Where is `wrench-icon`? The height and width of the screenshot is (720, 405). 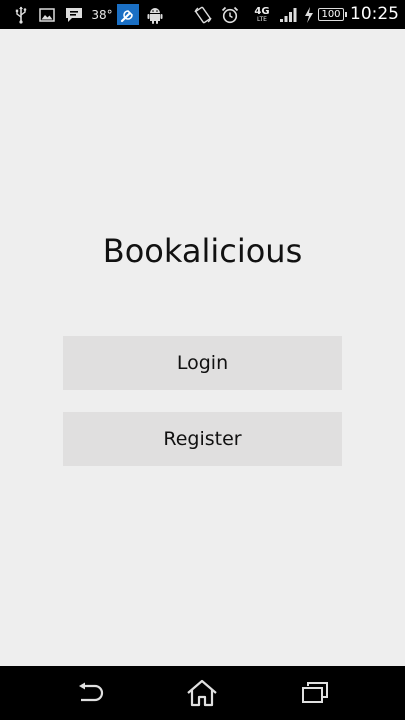 wrench-icon is located at coordinates (128, 14).